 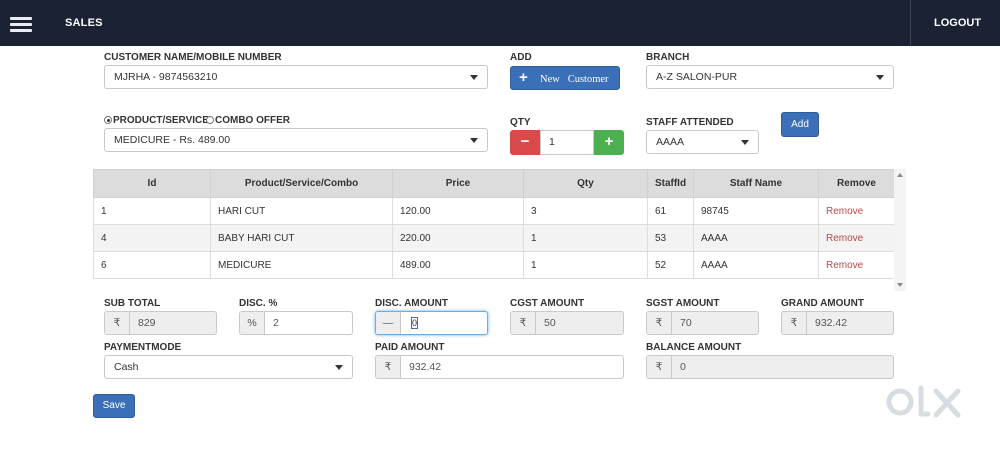 What do you see at coordinates (686, 323) in the screenshot?
I see `sgst-value: 70` at bounding box center [686, 323].